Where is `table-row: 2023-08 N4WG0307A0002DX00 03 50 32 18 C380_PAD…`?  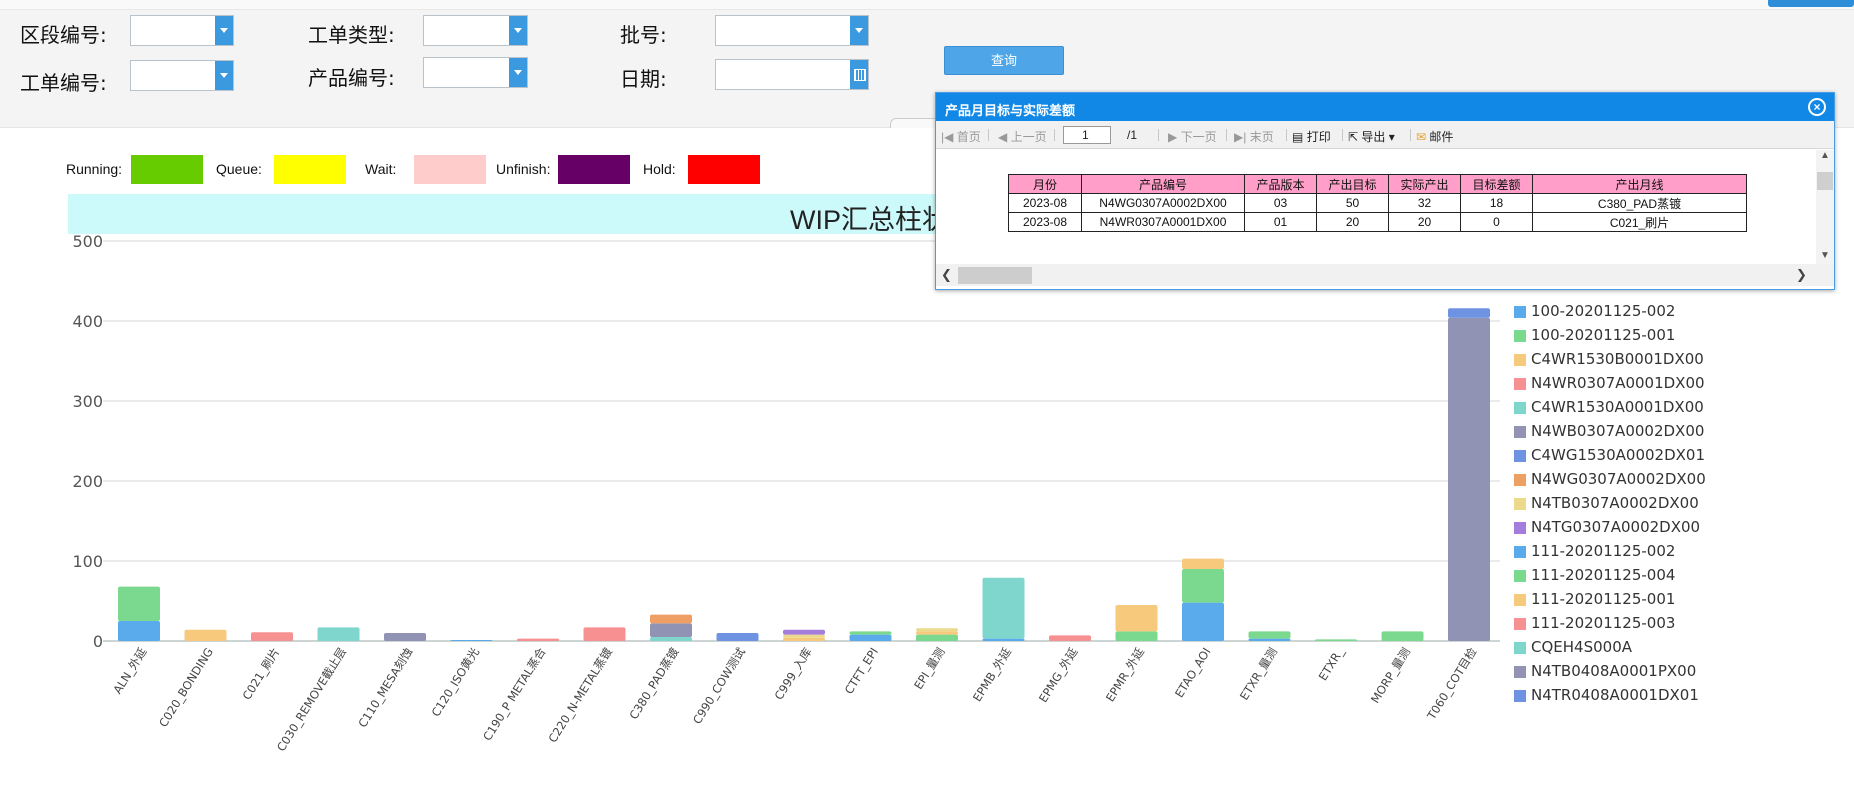
table-row: 2023-08 N4WG0307A0002DX00 03 50 32 18 C380_PAD… is located at coordinates (1377, 203).